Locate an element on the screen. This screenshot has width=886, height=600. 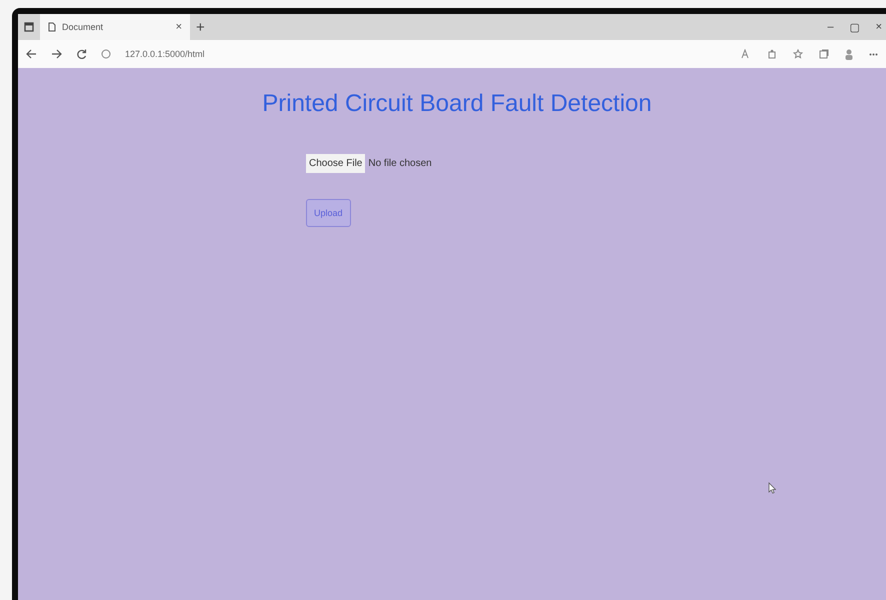
address-field: 127.0.0.1:5000/html is located at coordinates (165, 54).